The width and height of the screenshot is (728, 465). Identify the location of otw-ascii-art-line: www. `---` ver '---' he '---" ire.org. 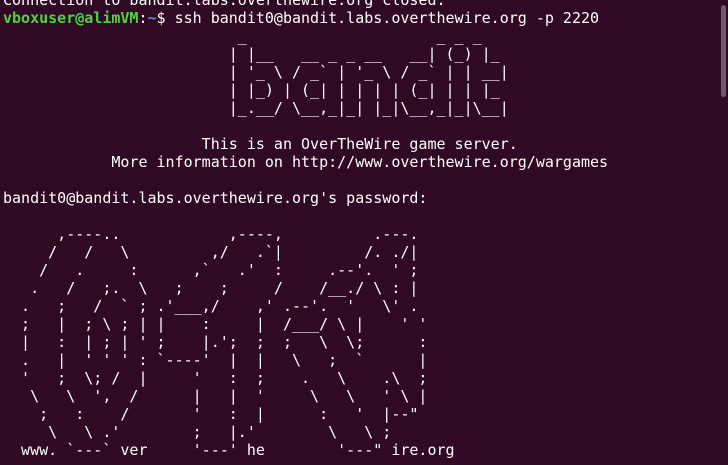
(229, 450).